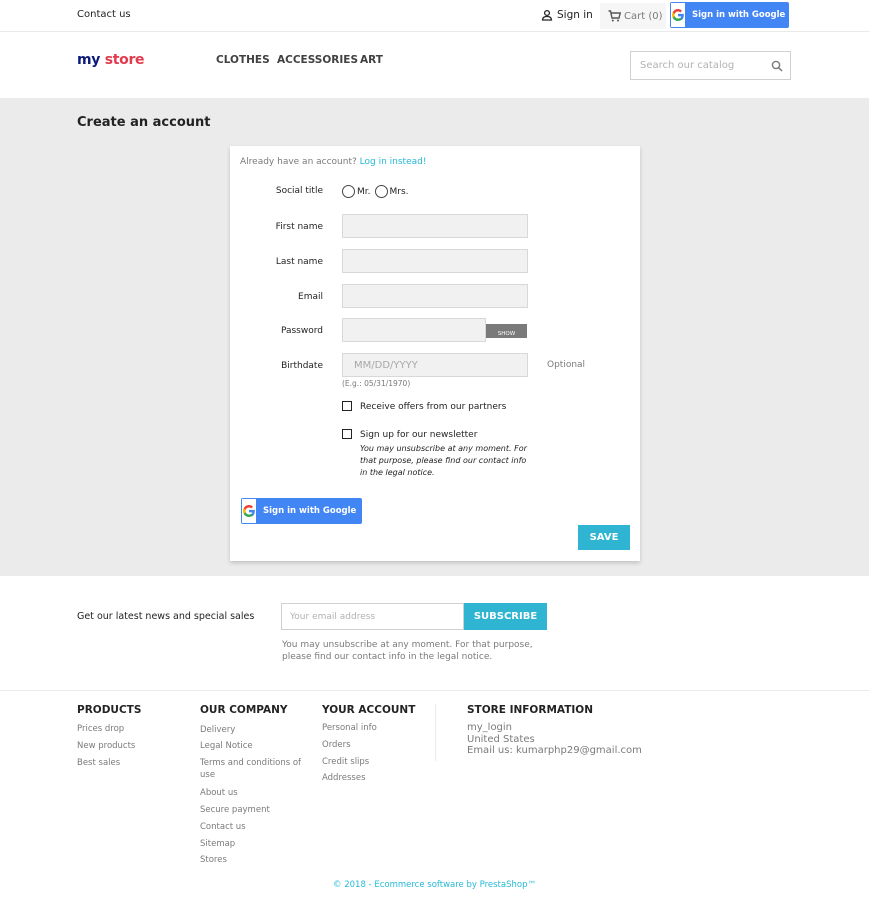  I want to click on optional-label: Optional, so click(566, 365).